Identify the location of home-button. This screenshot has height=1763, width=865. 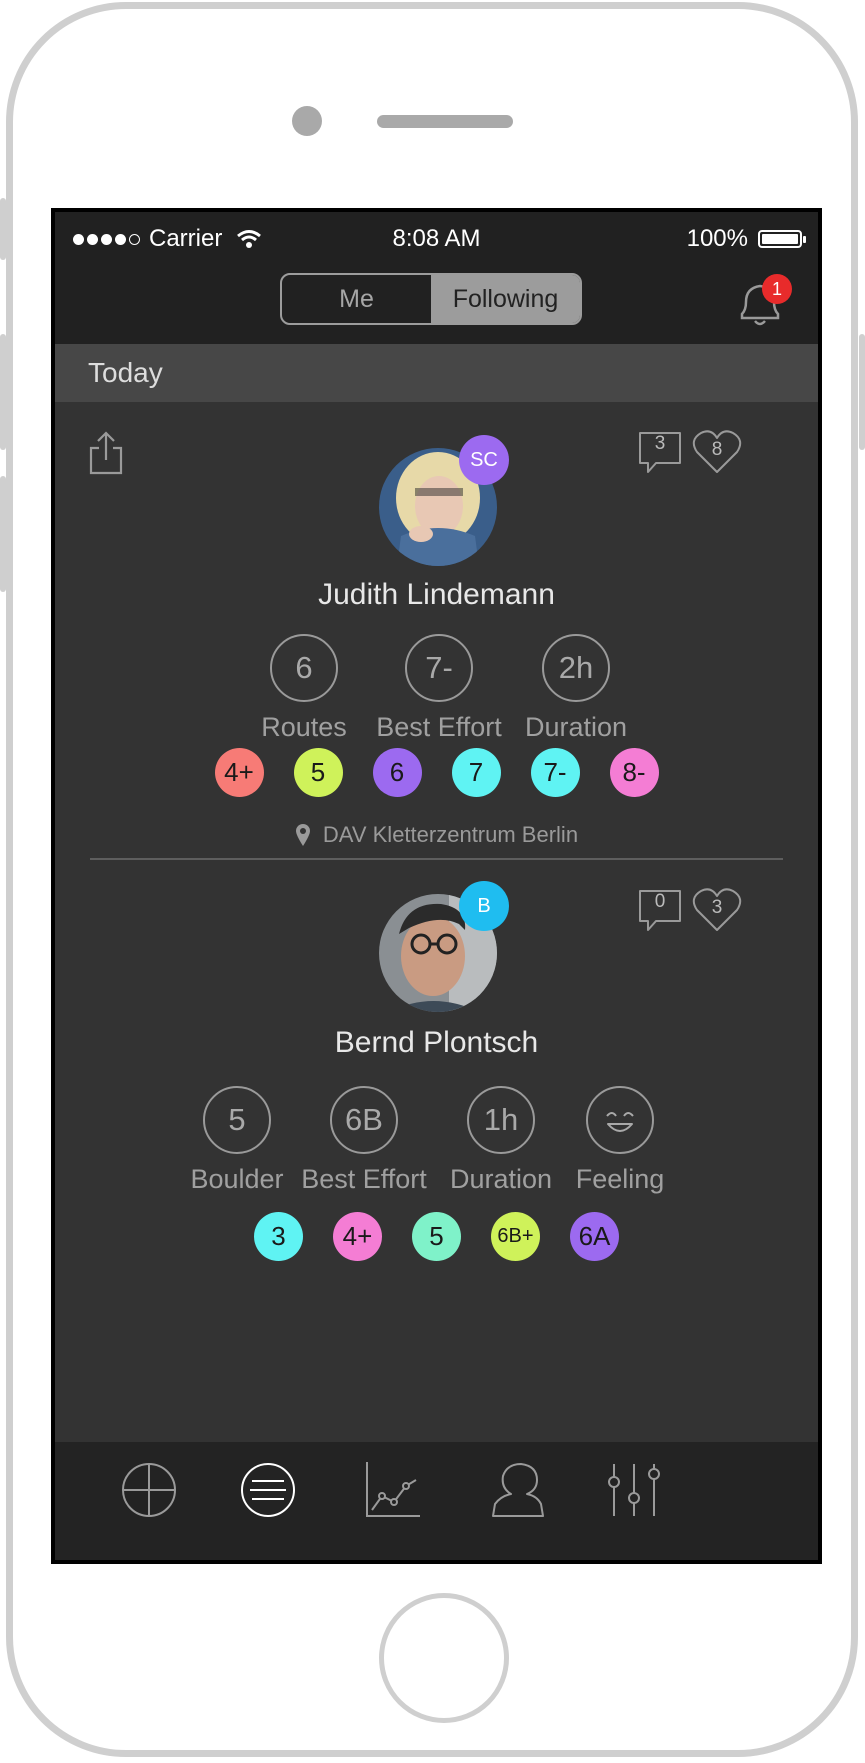
(444, 1658).